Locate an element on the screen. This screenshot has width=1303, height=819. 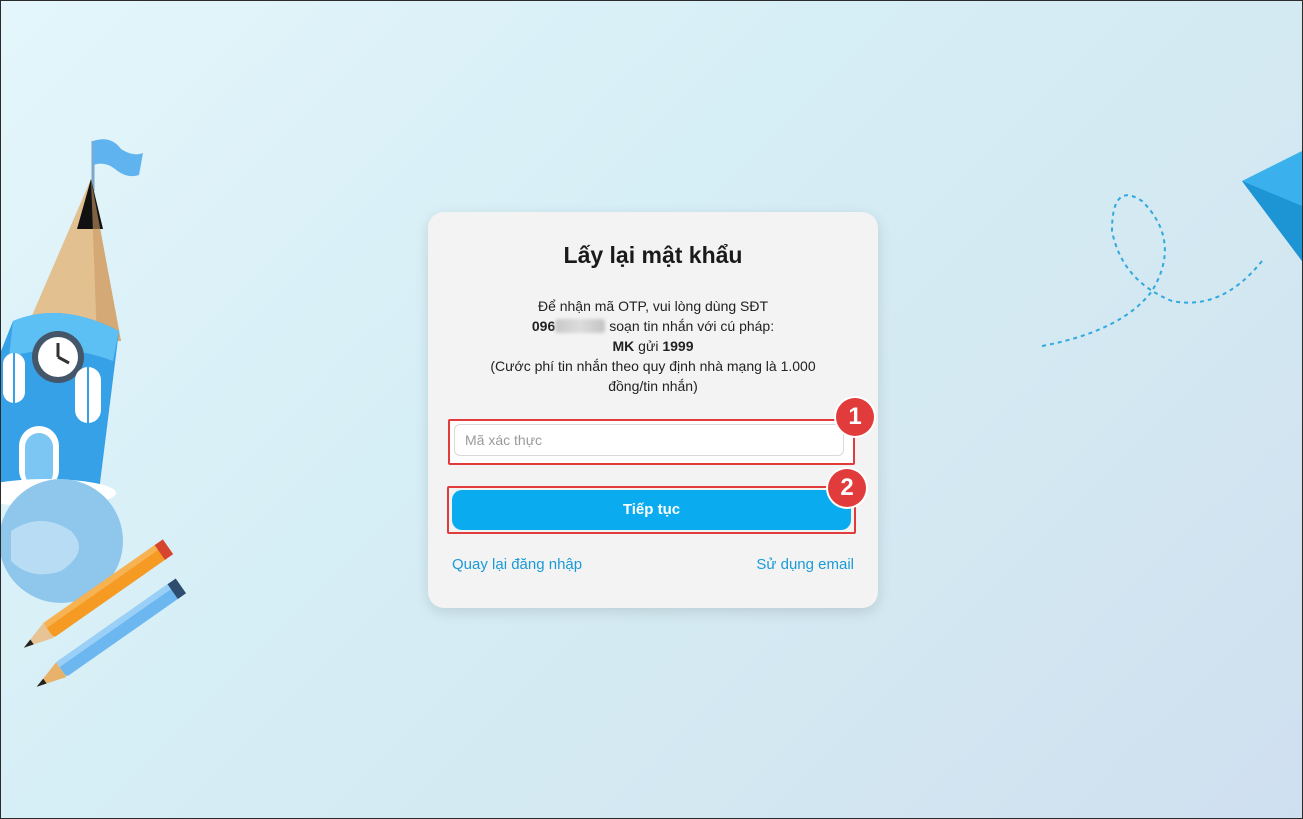
sms-syntax-number: 1999 is located at coordinates (678, 346).